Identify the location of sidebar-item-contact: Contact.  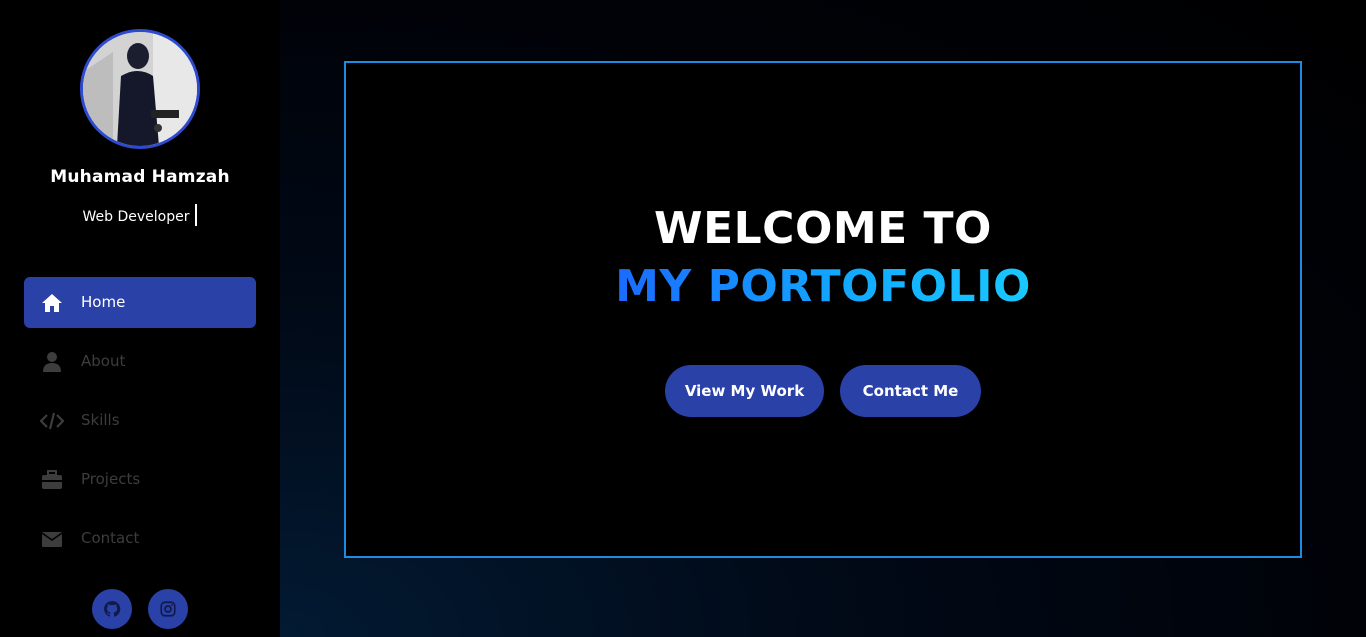
(140, 538).